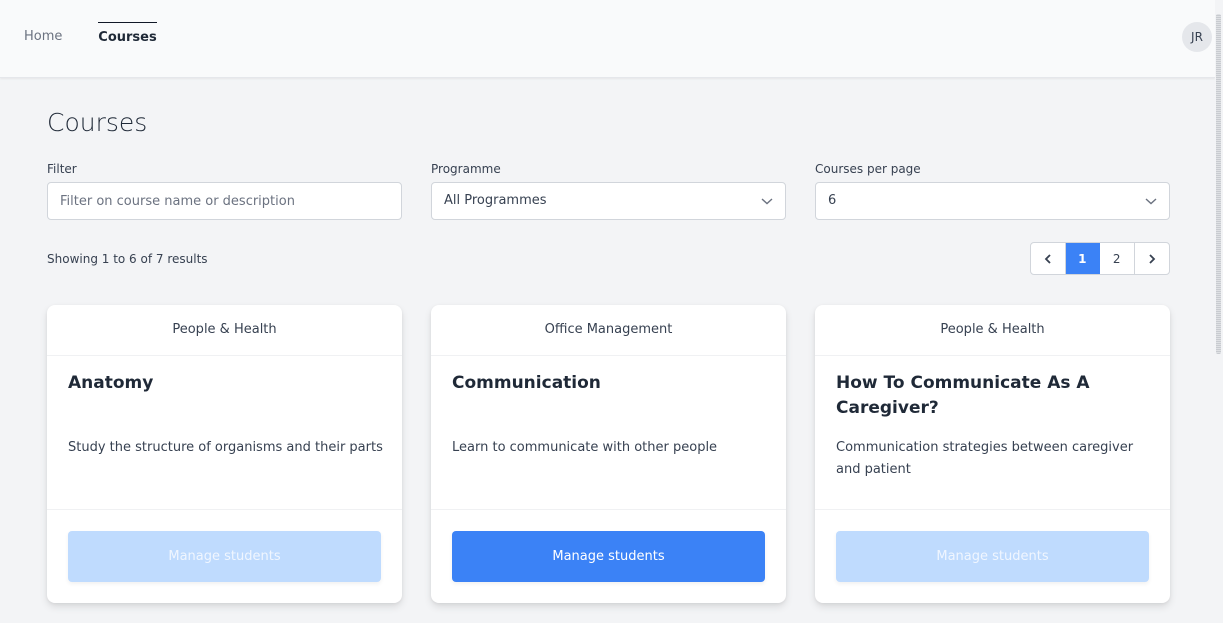  What do you see at coordinates (43, 39) in the screenshot?
I see `nav-home-link: Home` at bounding box center [43, 39].